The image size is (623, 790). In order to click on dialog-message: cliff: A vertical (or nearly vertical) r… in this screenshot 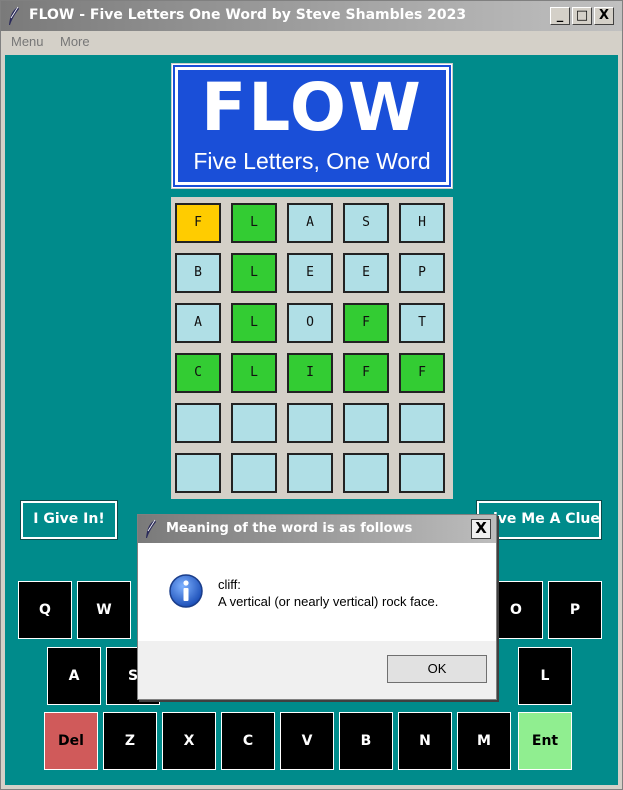, I will do `click(328, 593)`.